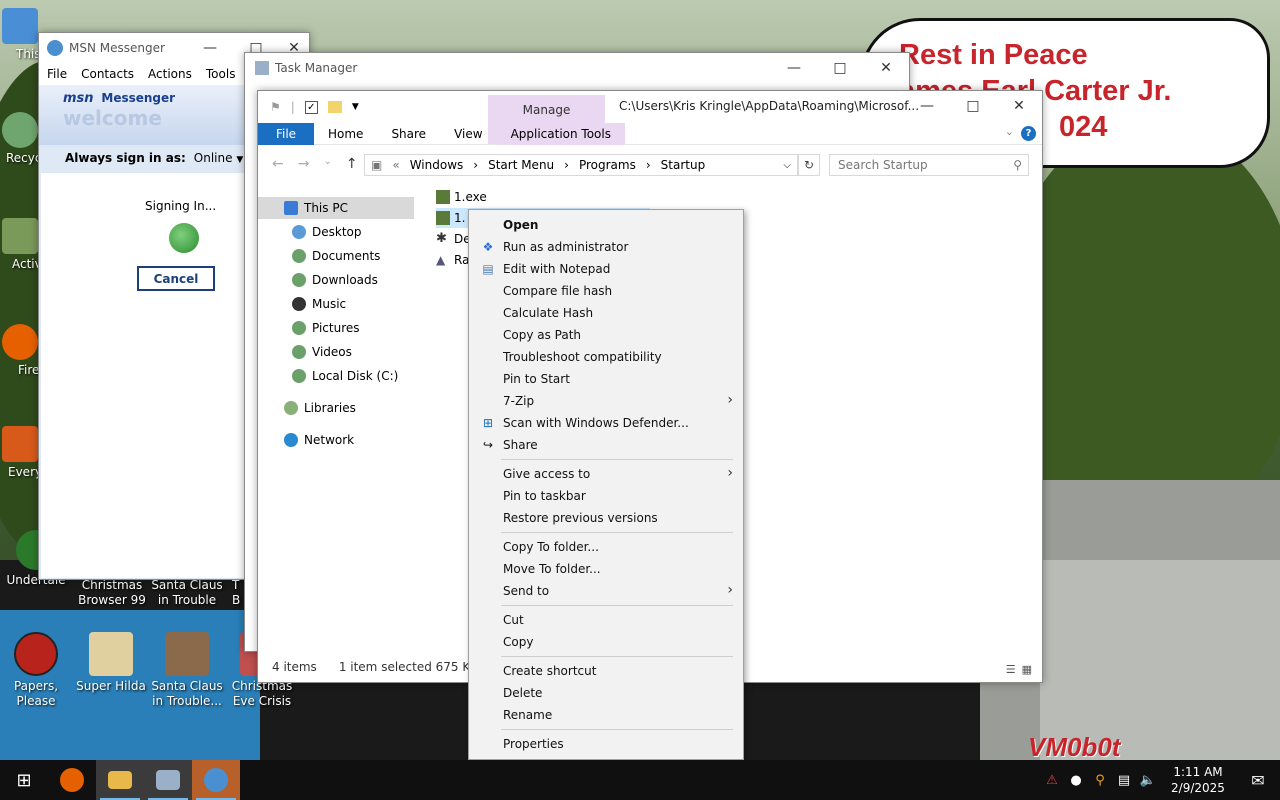 Image resolution: width=1280 pixels, height=800 pixels. Describe the element at coordinates (395, 165) in the screenshot. I see `breadcrumb-overflow-icon: «` at that location.